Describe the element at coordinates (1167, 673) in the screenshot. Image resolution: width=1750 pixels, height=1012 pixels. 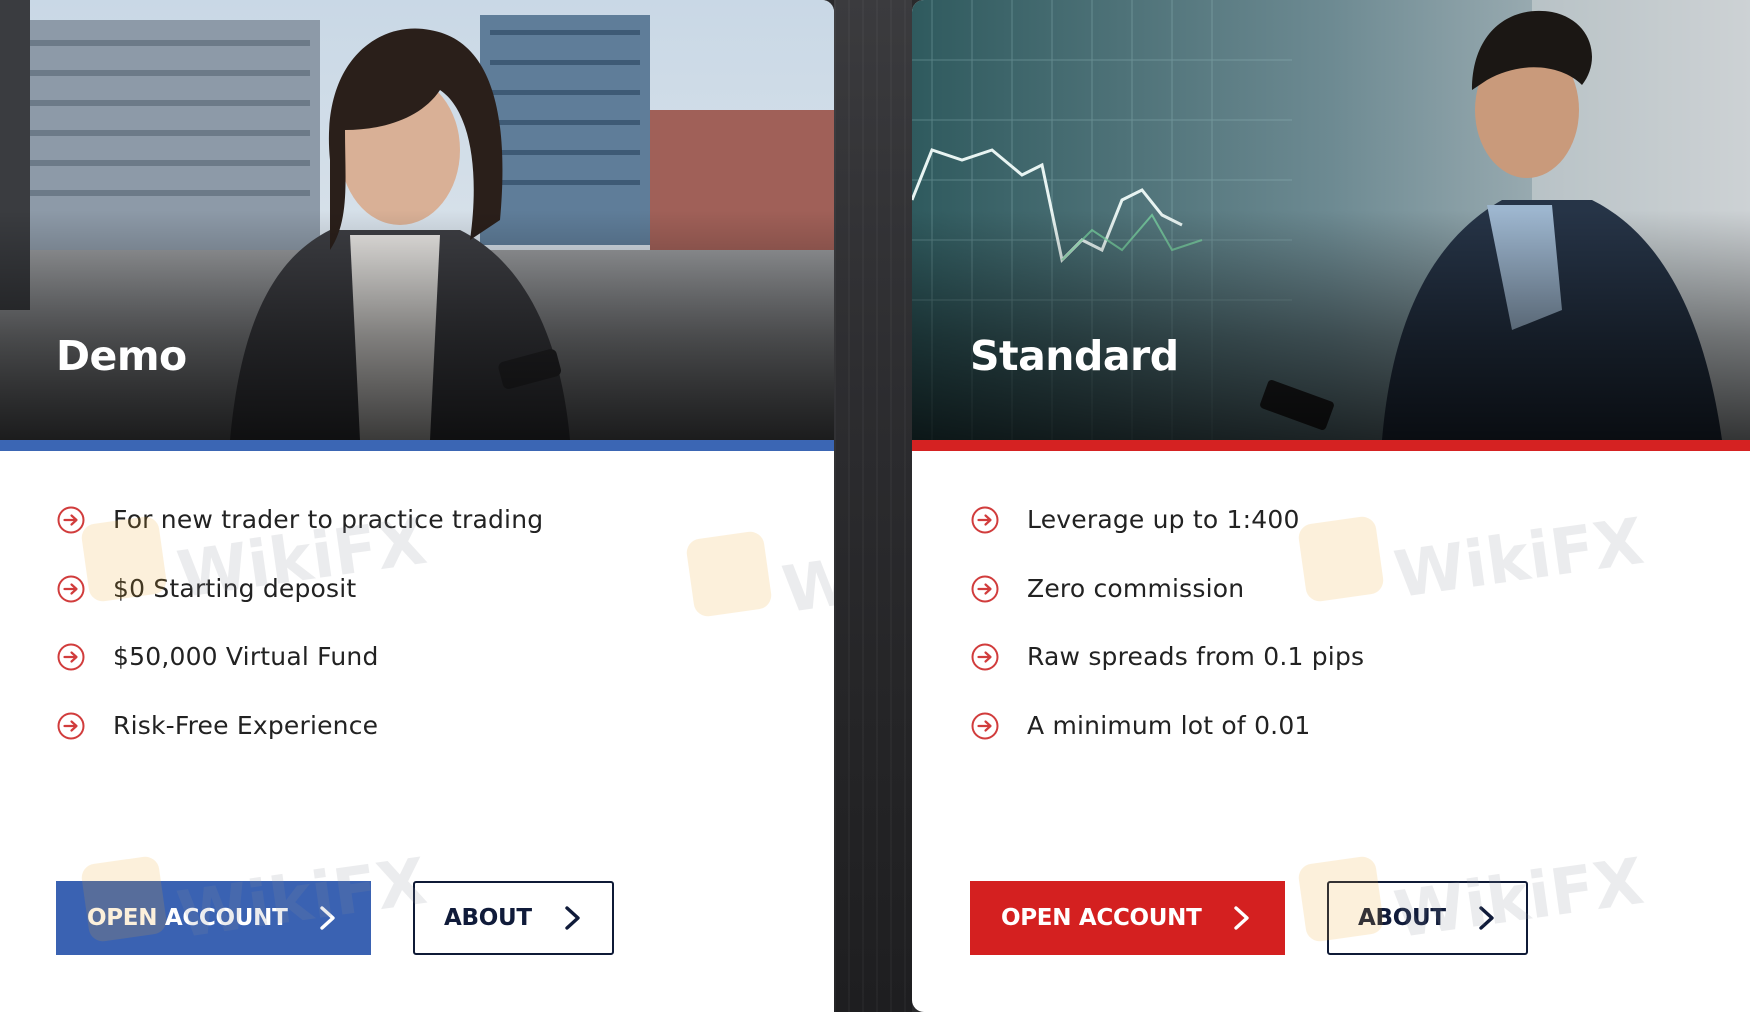
I see `list-item: Raw spreads from 0.1 pips` at that location.